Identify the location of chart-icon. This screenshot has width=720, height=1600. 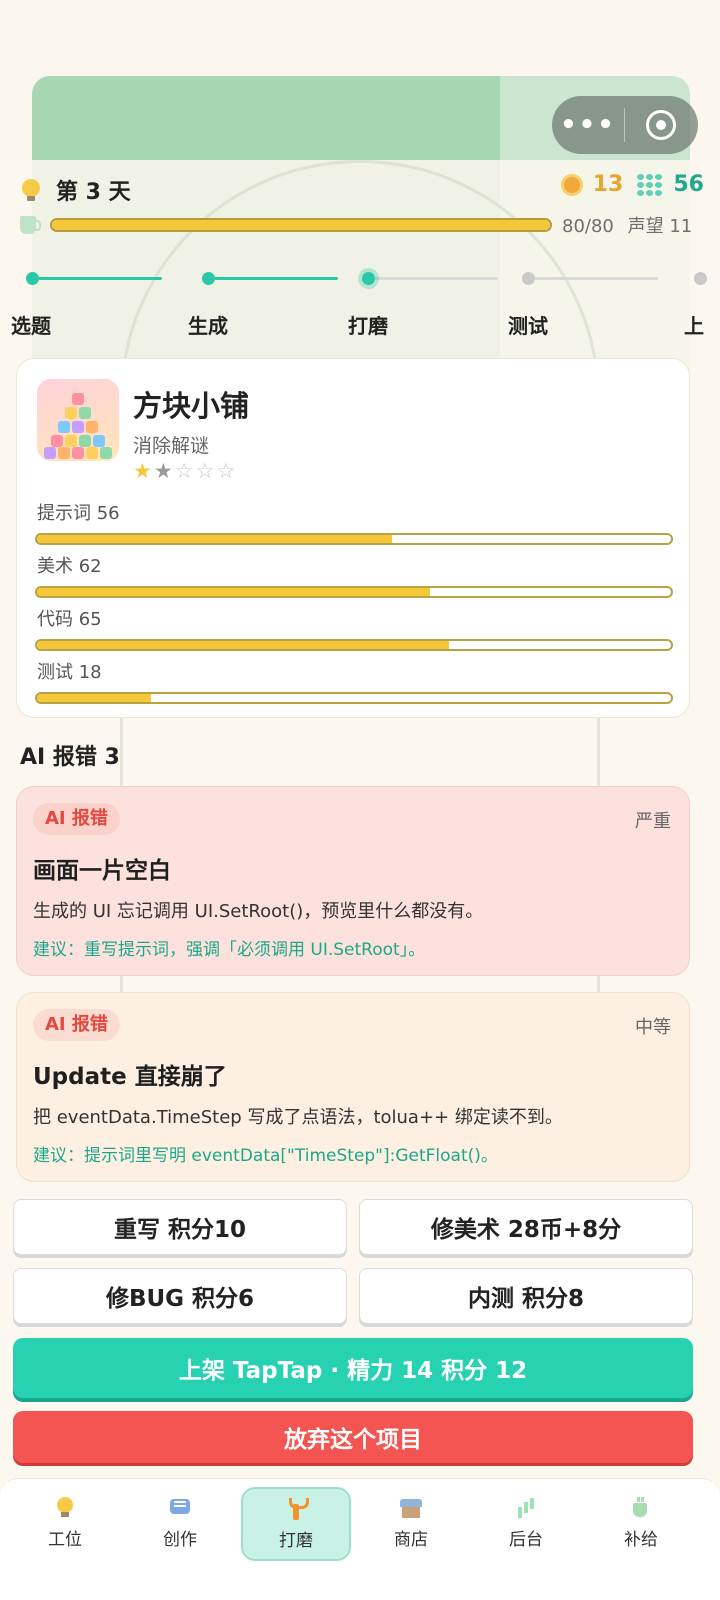
(526, 1508).